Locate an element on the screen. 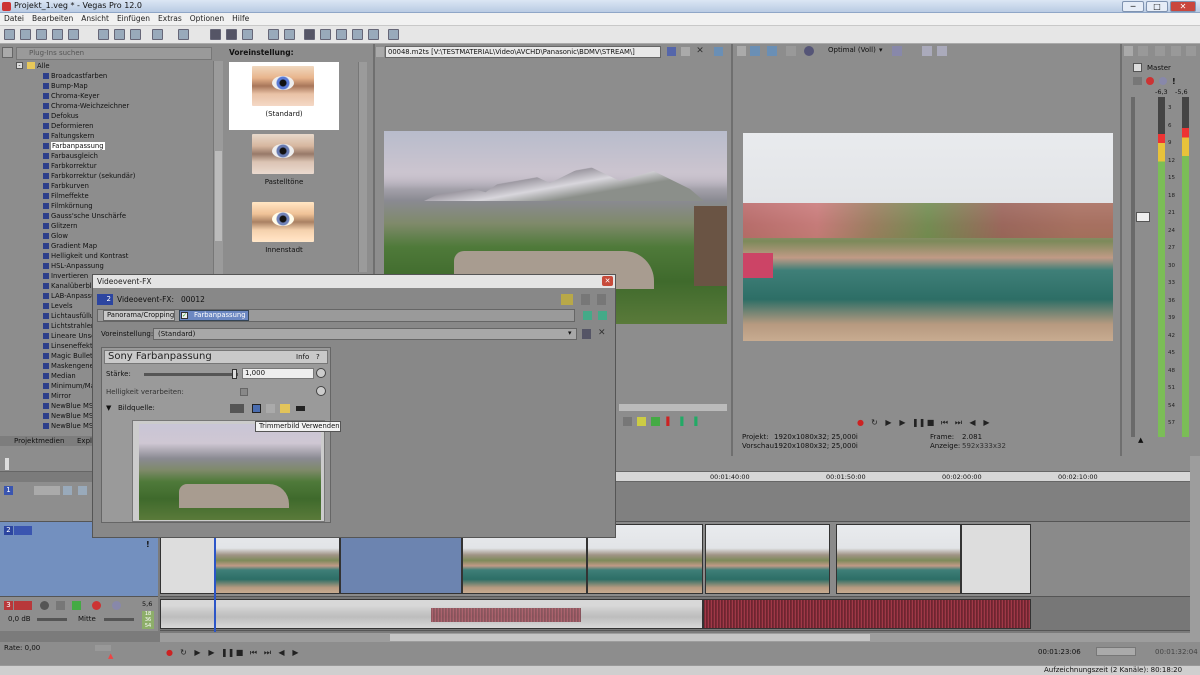 Image resolution: width=1200 pixels, height=675 pixels. pause-icon: ❚❚ is located at coordinates (918, 422).